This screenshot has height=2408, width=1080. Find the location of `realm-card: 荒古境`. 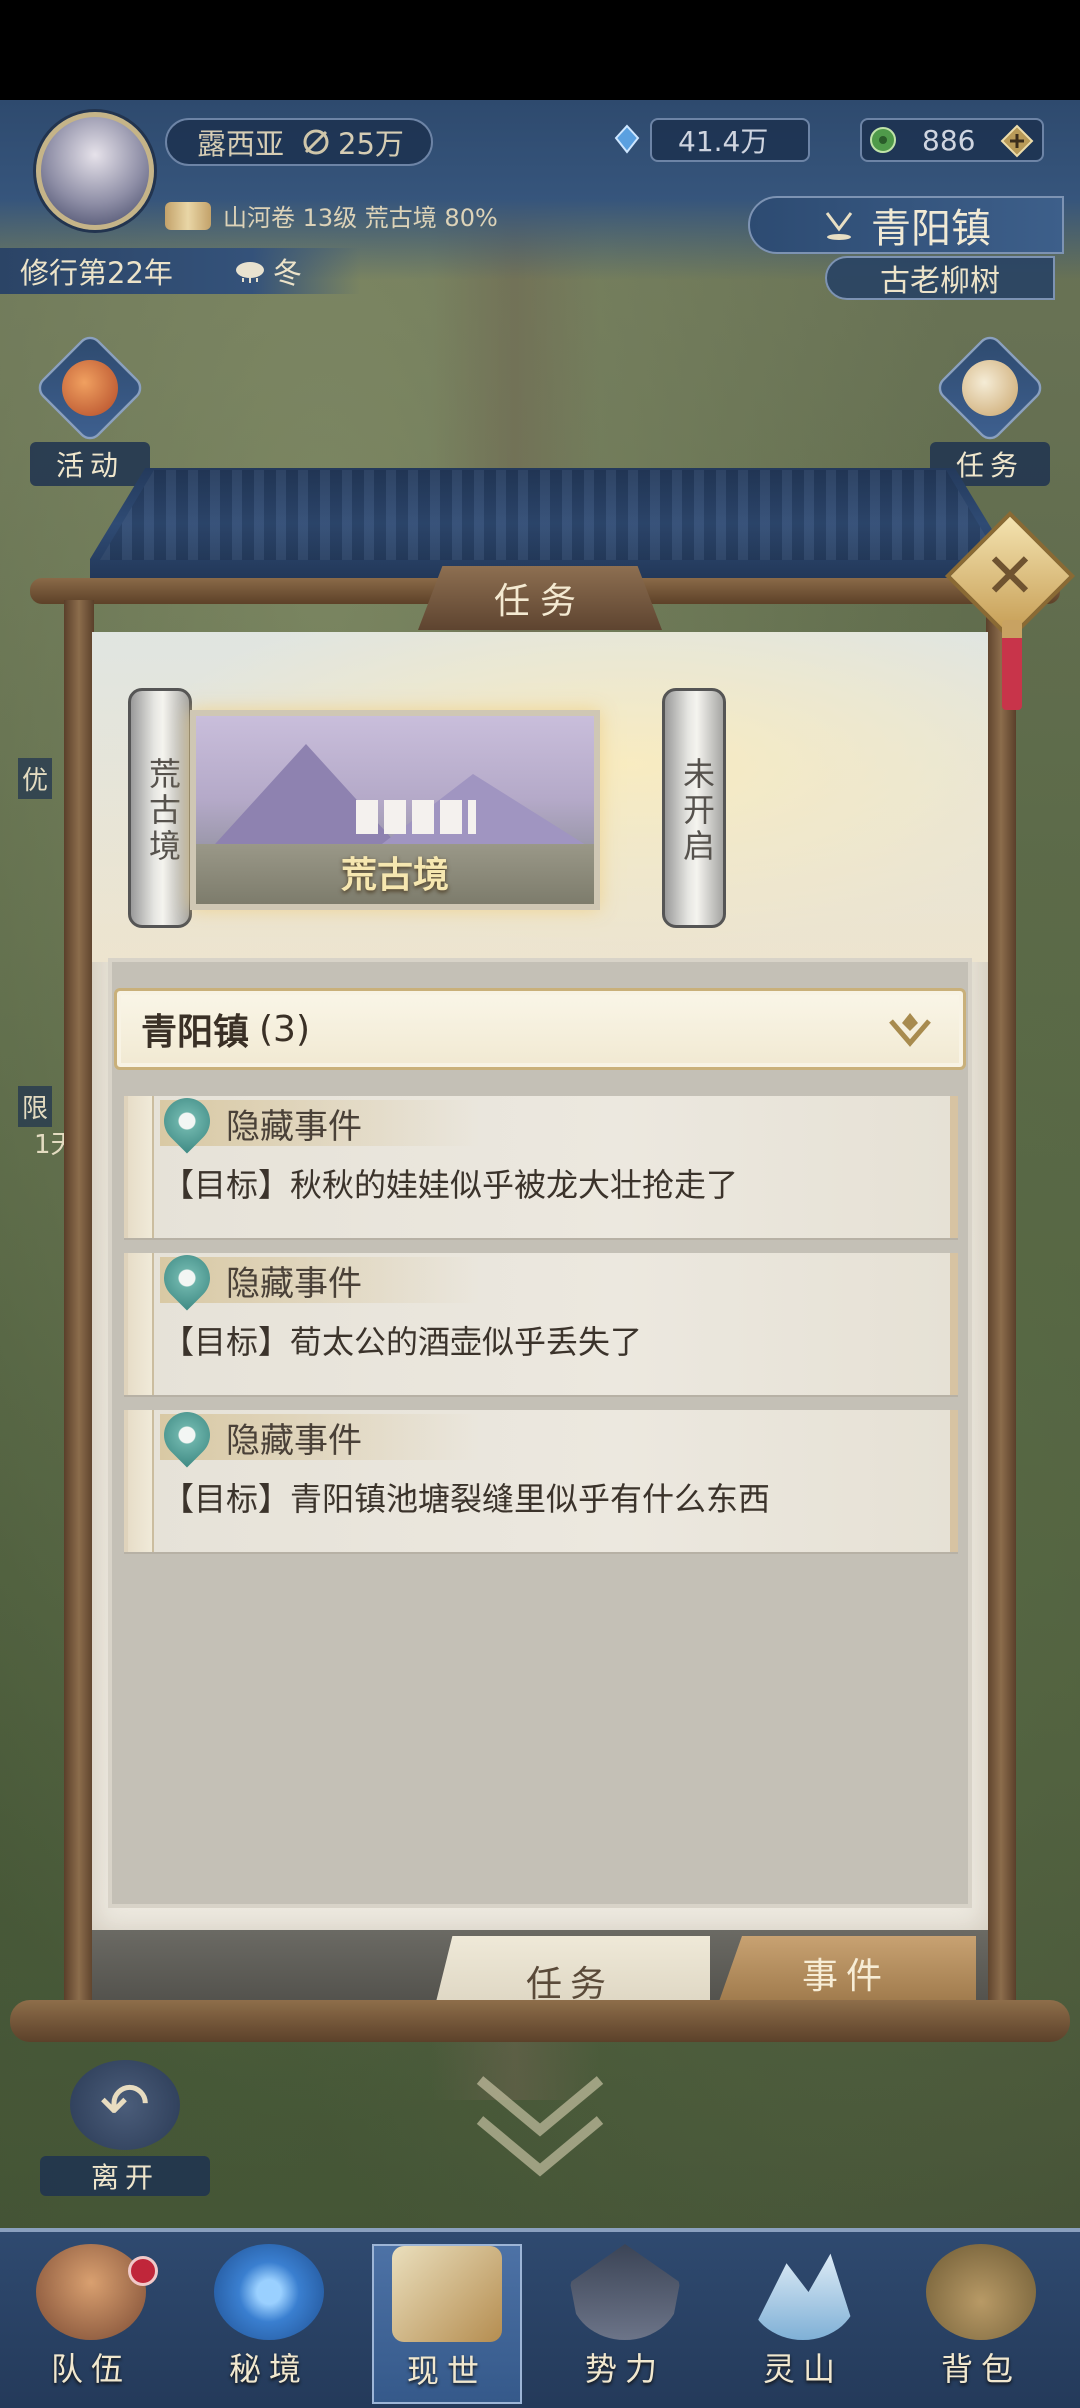

realm-card: 荒古境 is located at coordinates (395, 810).